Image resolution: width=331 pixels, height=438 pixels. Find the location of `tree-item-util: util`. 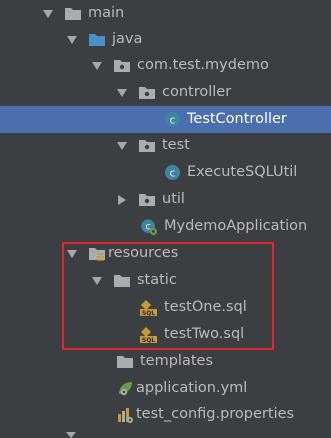

tree-item-util: util is located at coordinates (165, 199).